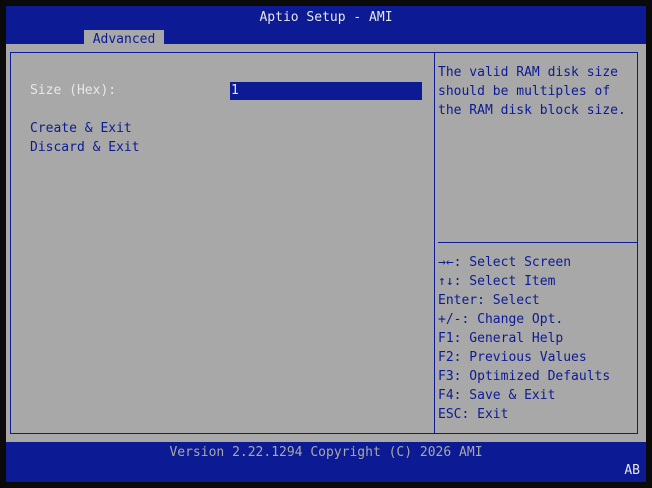  I want to click on discard-and-exit-action: Discard & Exit, so click(85, 148).